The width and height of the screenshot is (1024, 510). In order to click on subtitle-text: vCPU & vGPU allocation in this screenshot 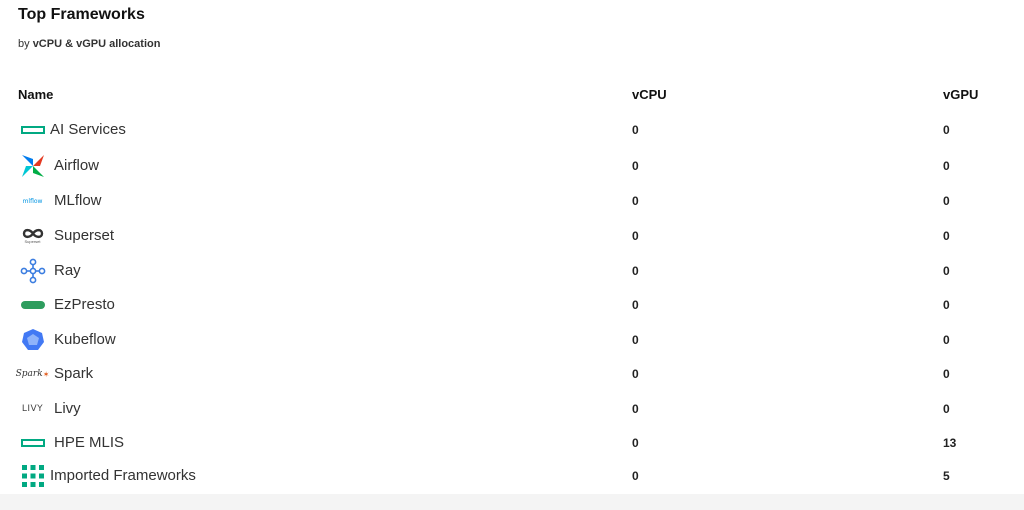, I will do `click(96, 44)`.